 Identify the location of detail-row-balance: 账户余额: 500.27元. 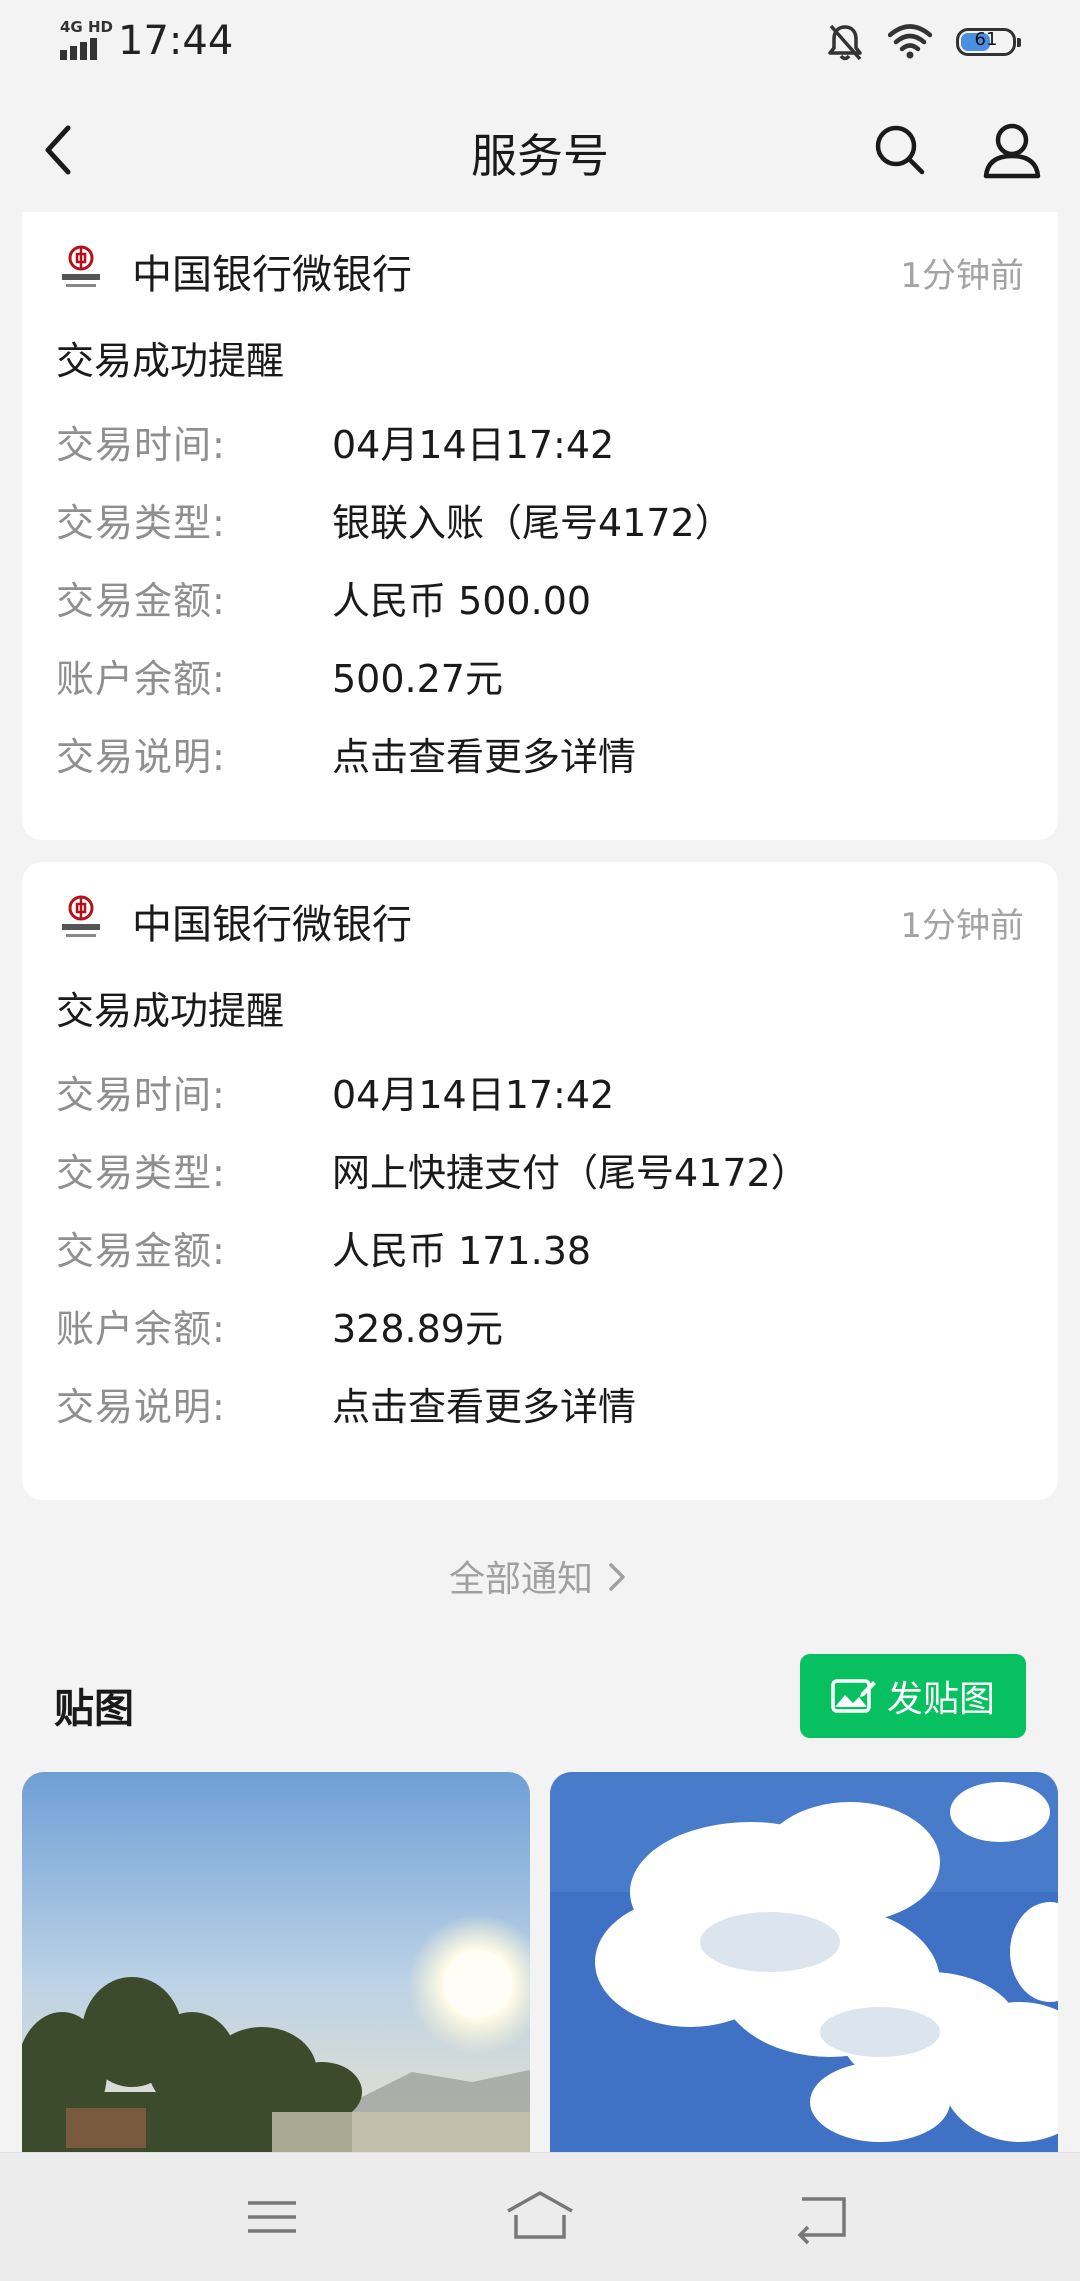
(547, 687).